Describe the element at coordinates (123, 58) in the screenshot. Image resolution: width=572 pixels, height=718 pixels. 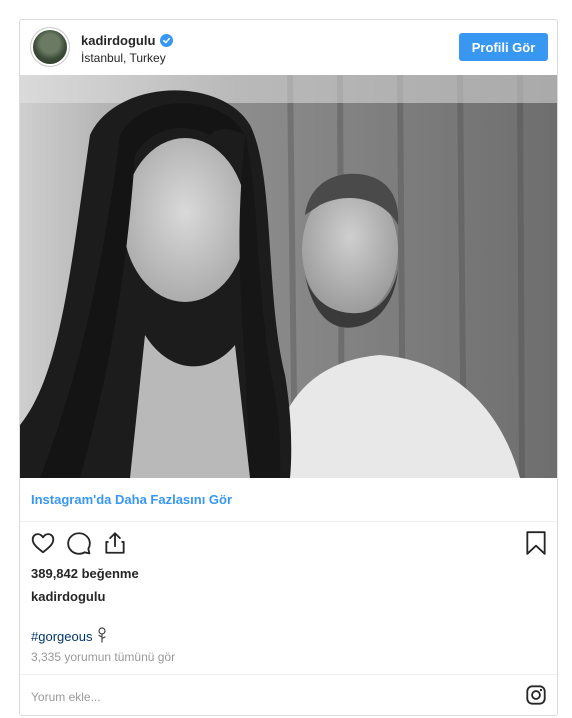
I see `location: İstanbul, Turkey` at that location.